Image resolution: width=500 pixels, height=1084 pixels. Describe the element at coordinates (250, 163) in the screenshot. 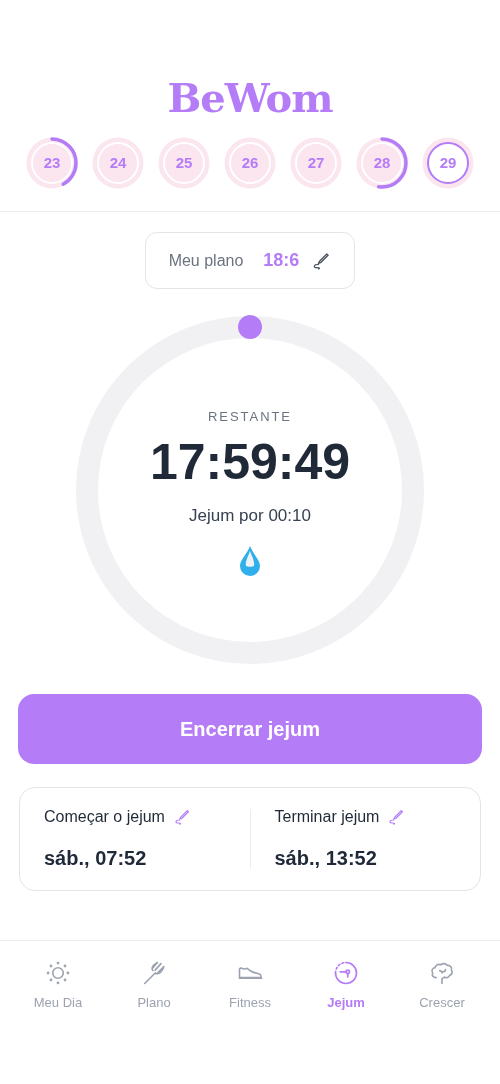

I see `day-button: 26` at that location.